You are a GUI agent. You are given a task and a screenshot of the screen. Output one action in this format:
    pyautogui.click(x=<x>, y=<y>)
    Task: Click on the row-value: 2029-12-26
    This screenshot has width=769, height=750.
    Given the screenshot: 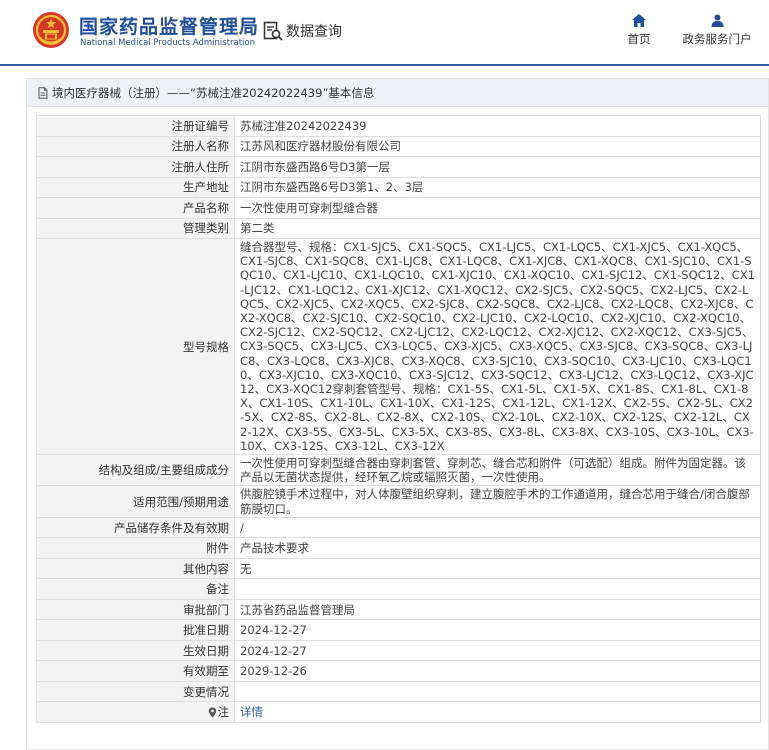 What is the action you would take?
    pyautogui.click(x=497, y=671)
    